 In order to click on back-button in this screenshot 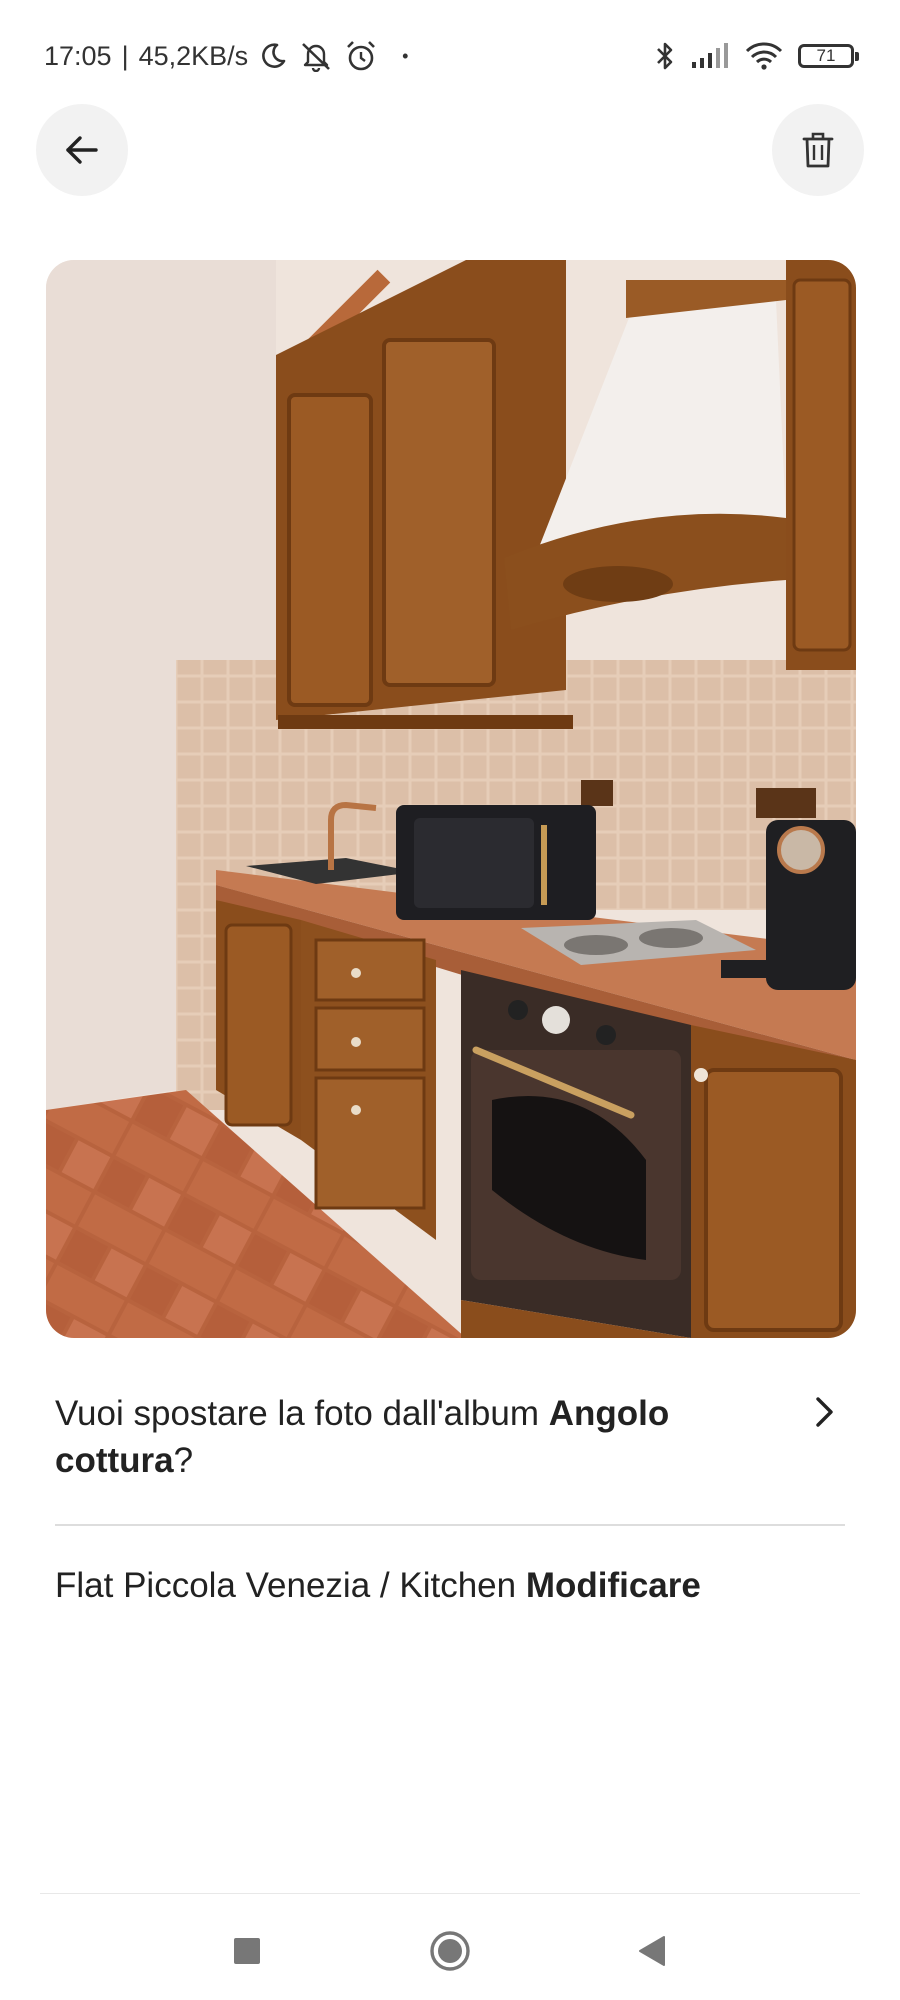, I will do `click(82, 150)`.